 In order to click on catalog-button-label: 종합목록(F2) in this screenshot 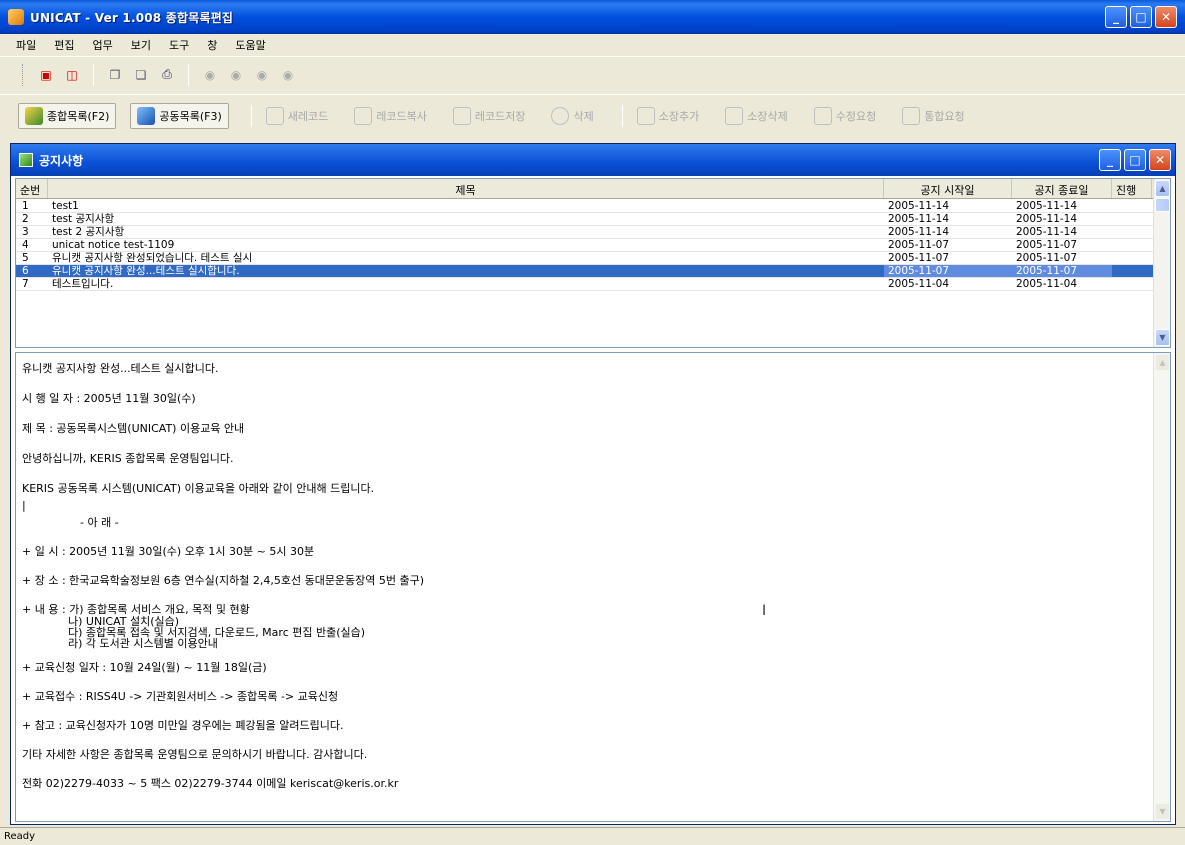, I will do `click(78, 116)`.